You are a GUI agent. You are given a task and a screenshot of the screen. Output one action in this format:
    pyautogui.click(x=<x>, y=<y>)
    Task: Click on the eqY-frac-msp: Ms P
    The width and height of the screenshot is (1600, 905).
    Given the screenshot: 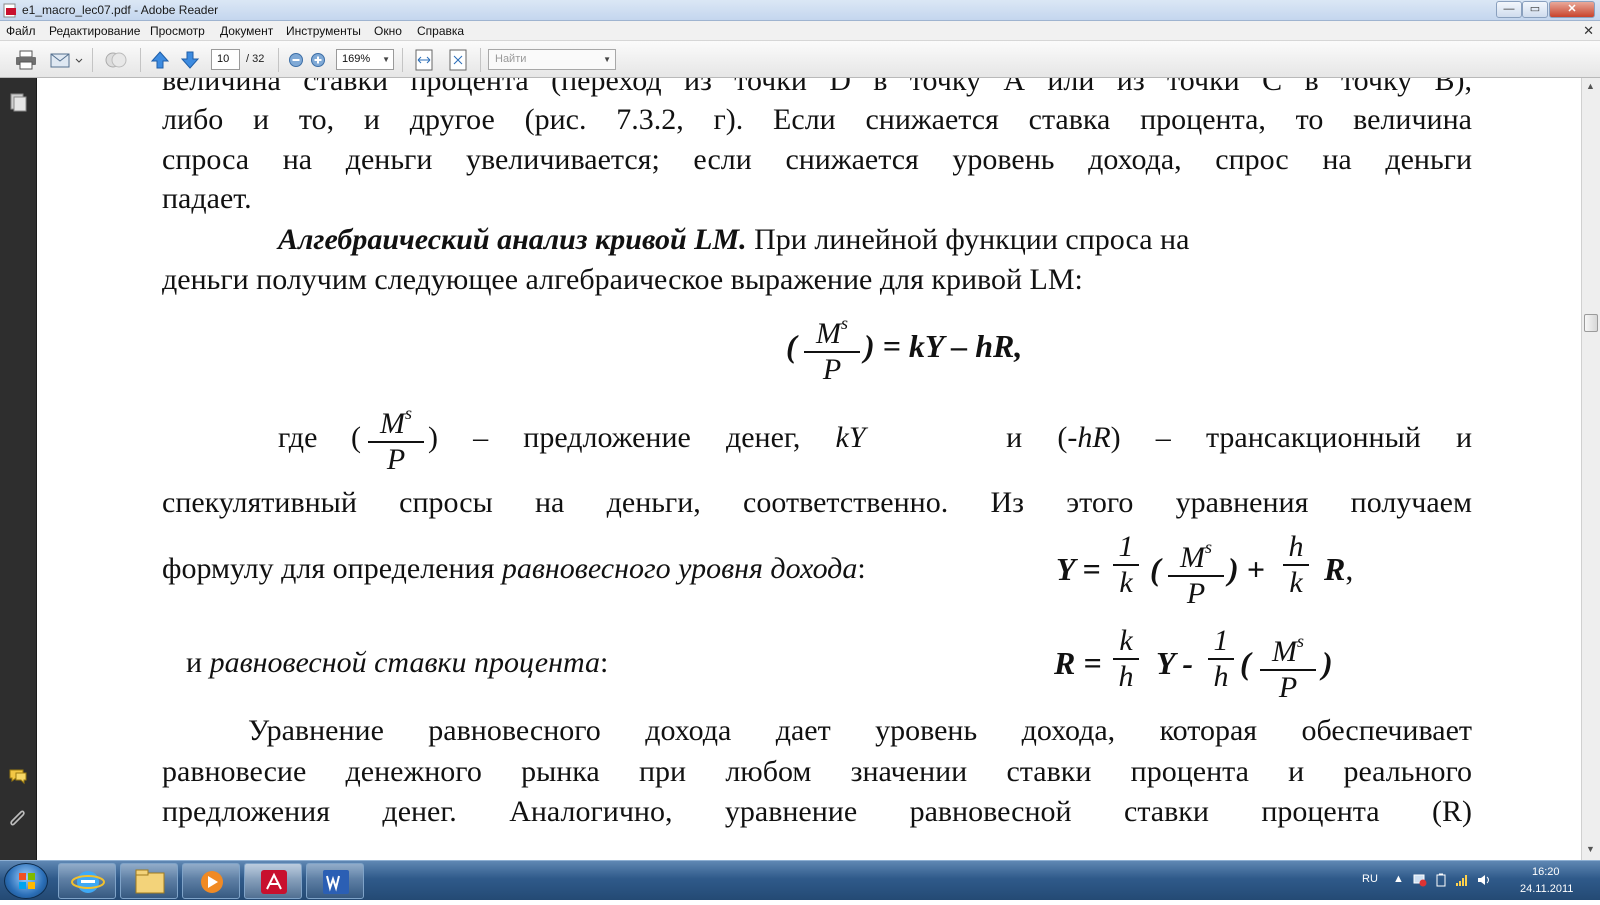 What is the action you would take?
    pyautogui.click(x=1196, y=570)
    